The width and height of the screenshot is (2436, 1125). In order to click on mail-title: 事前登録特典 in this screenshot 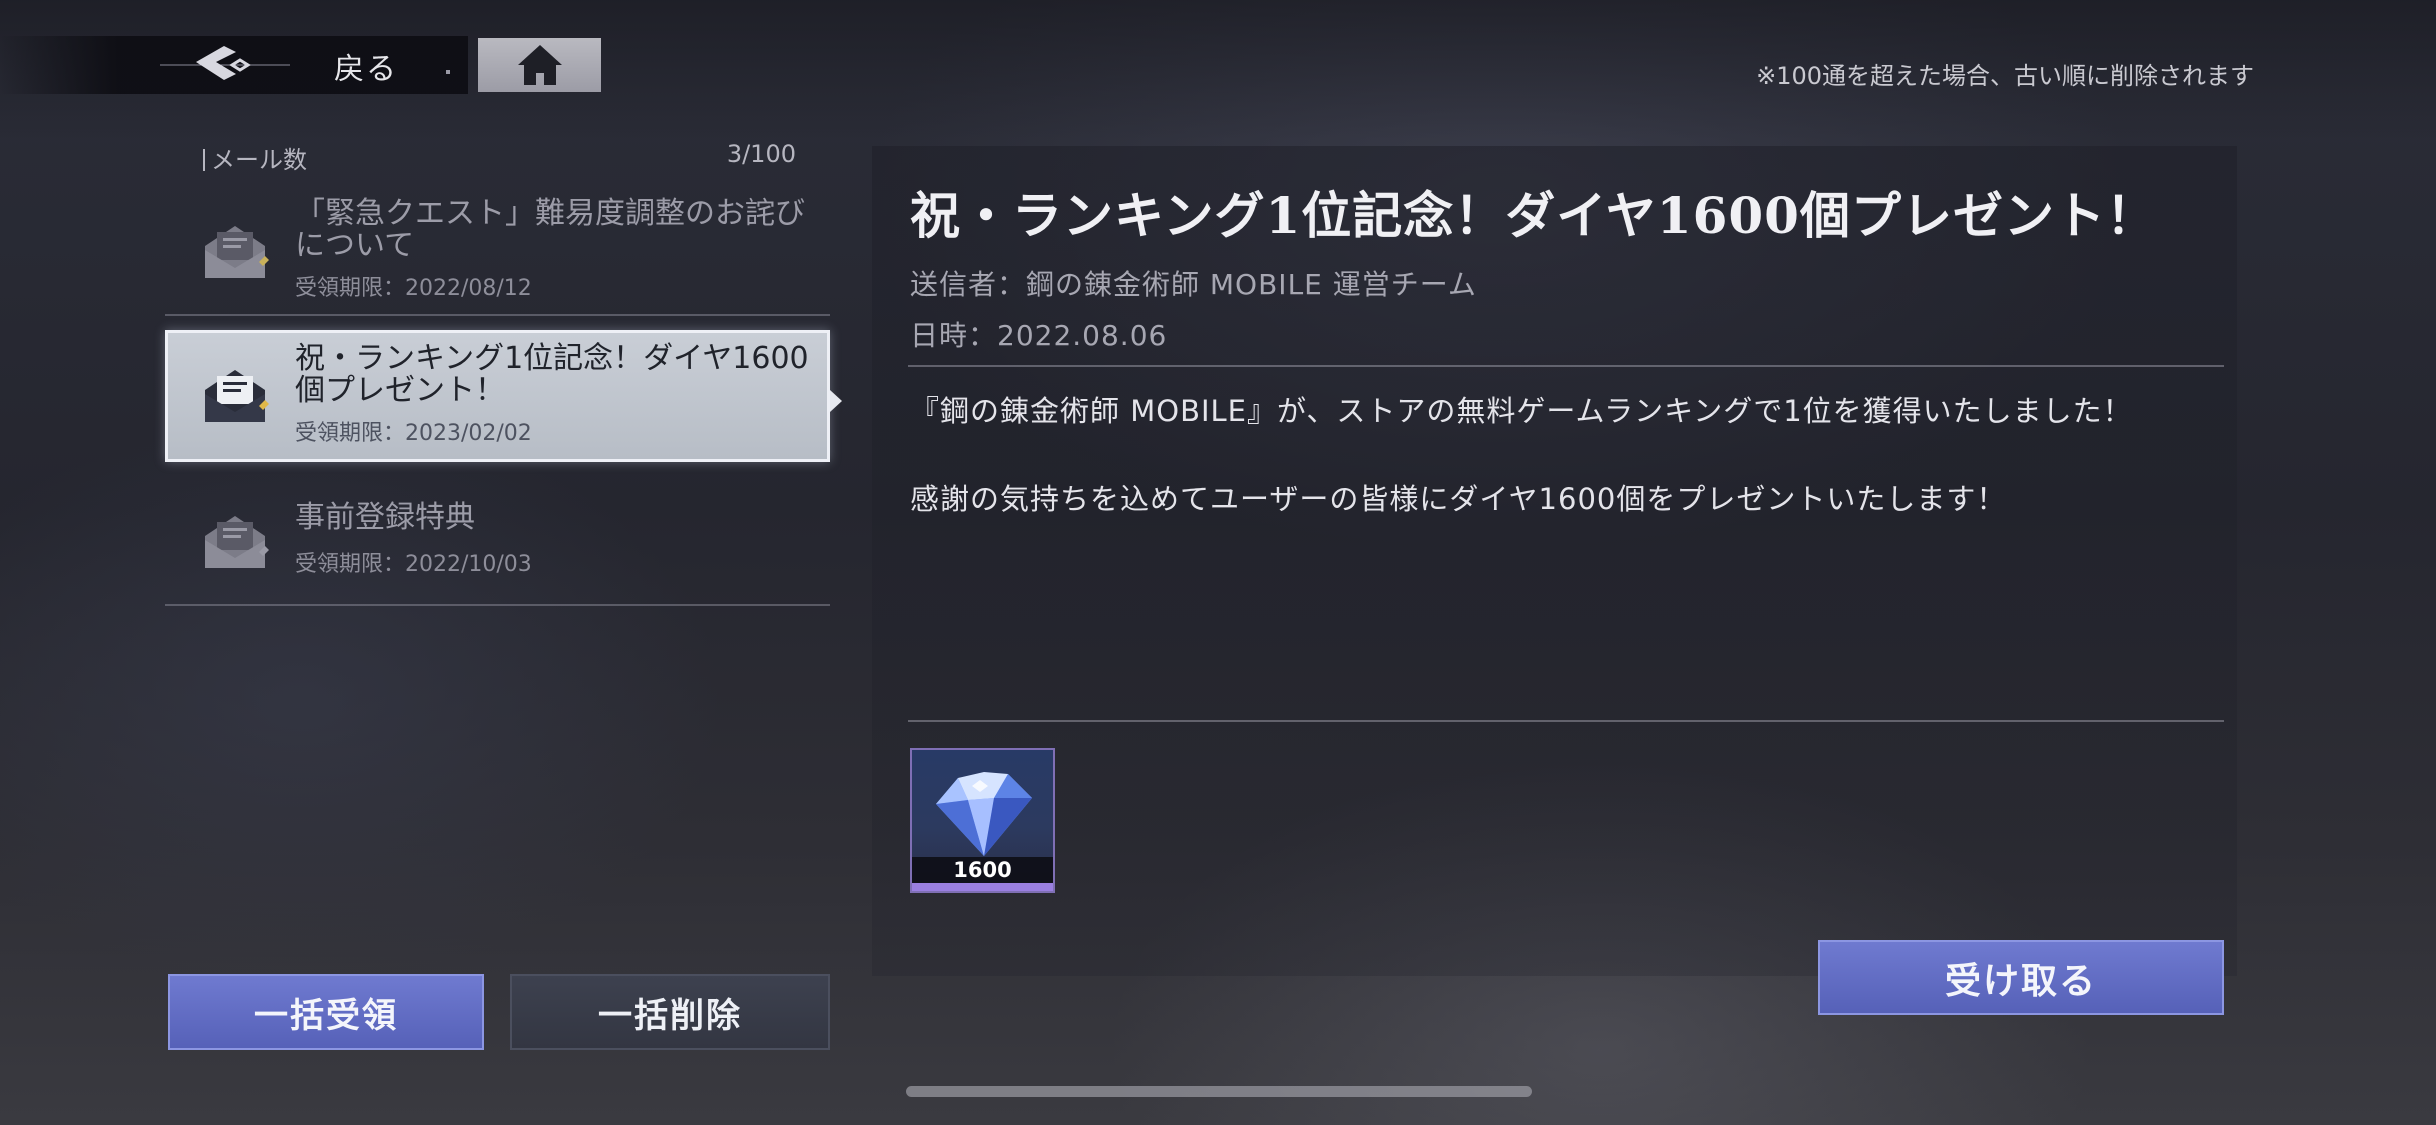, I will do `click(385, 517)`.